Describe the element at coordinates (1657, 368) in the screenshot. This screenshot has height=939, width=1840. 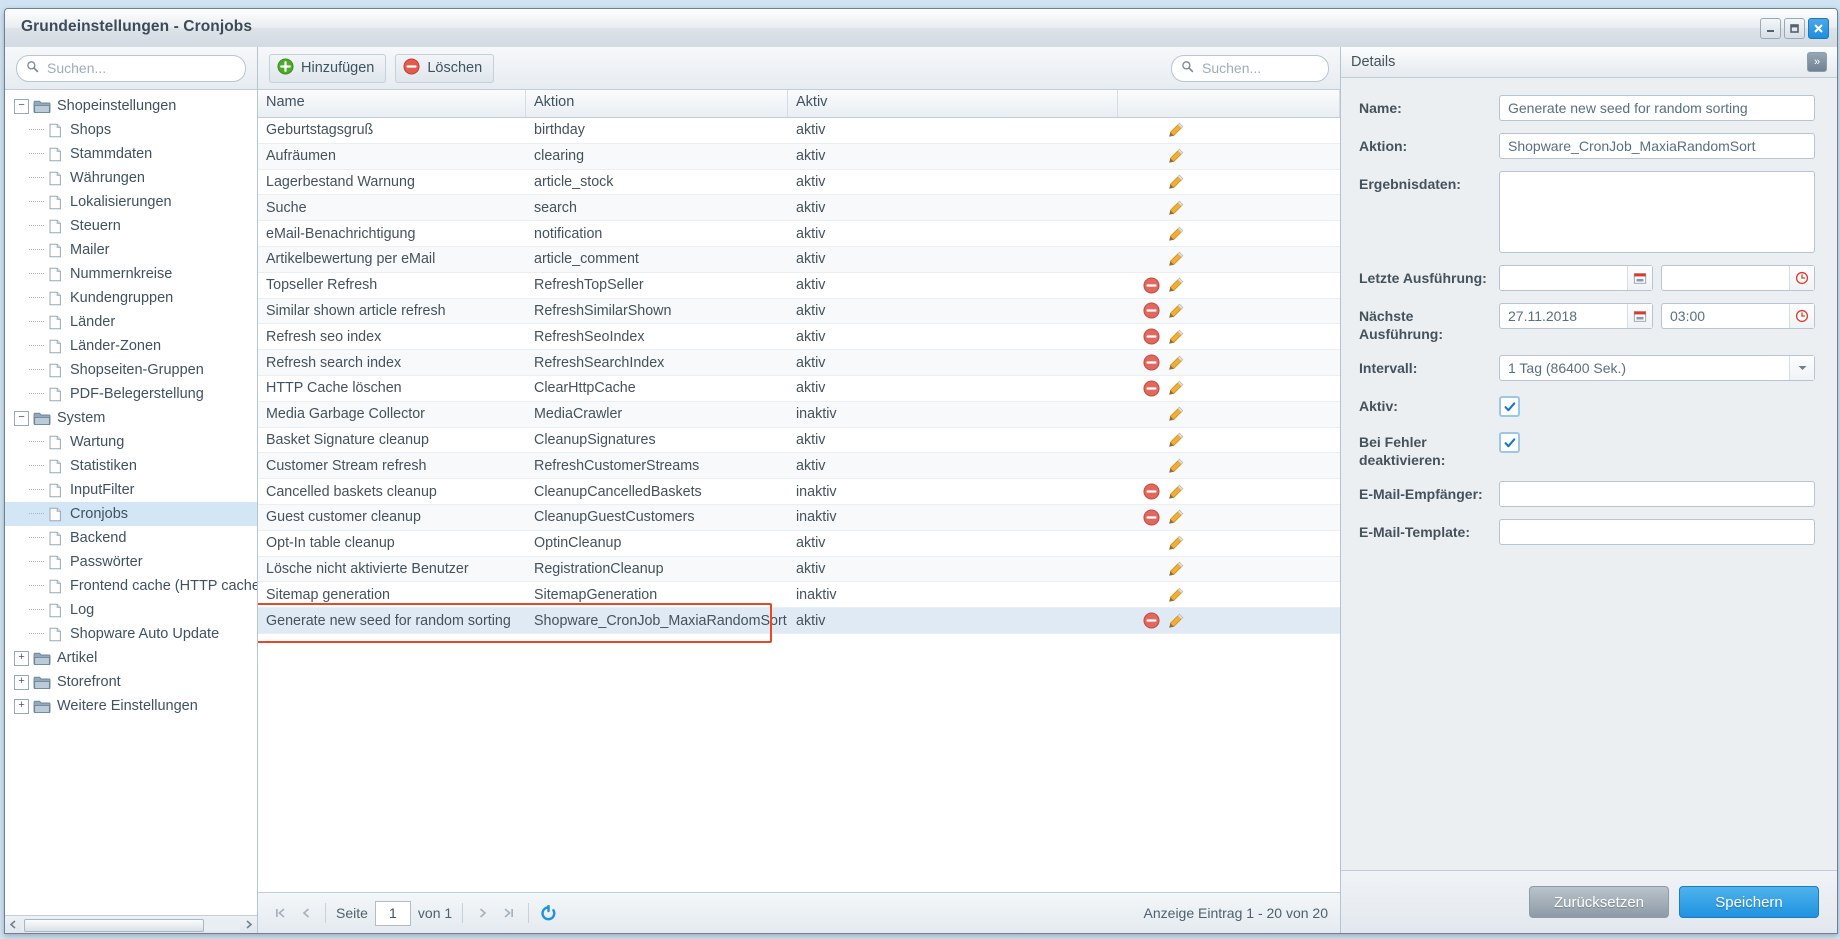
I see `interval-select: 1 Tag (86400 Sek.)` at that location.